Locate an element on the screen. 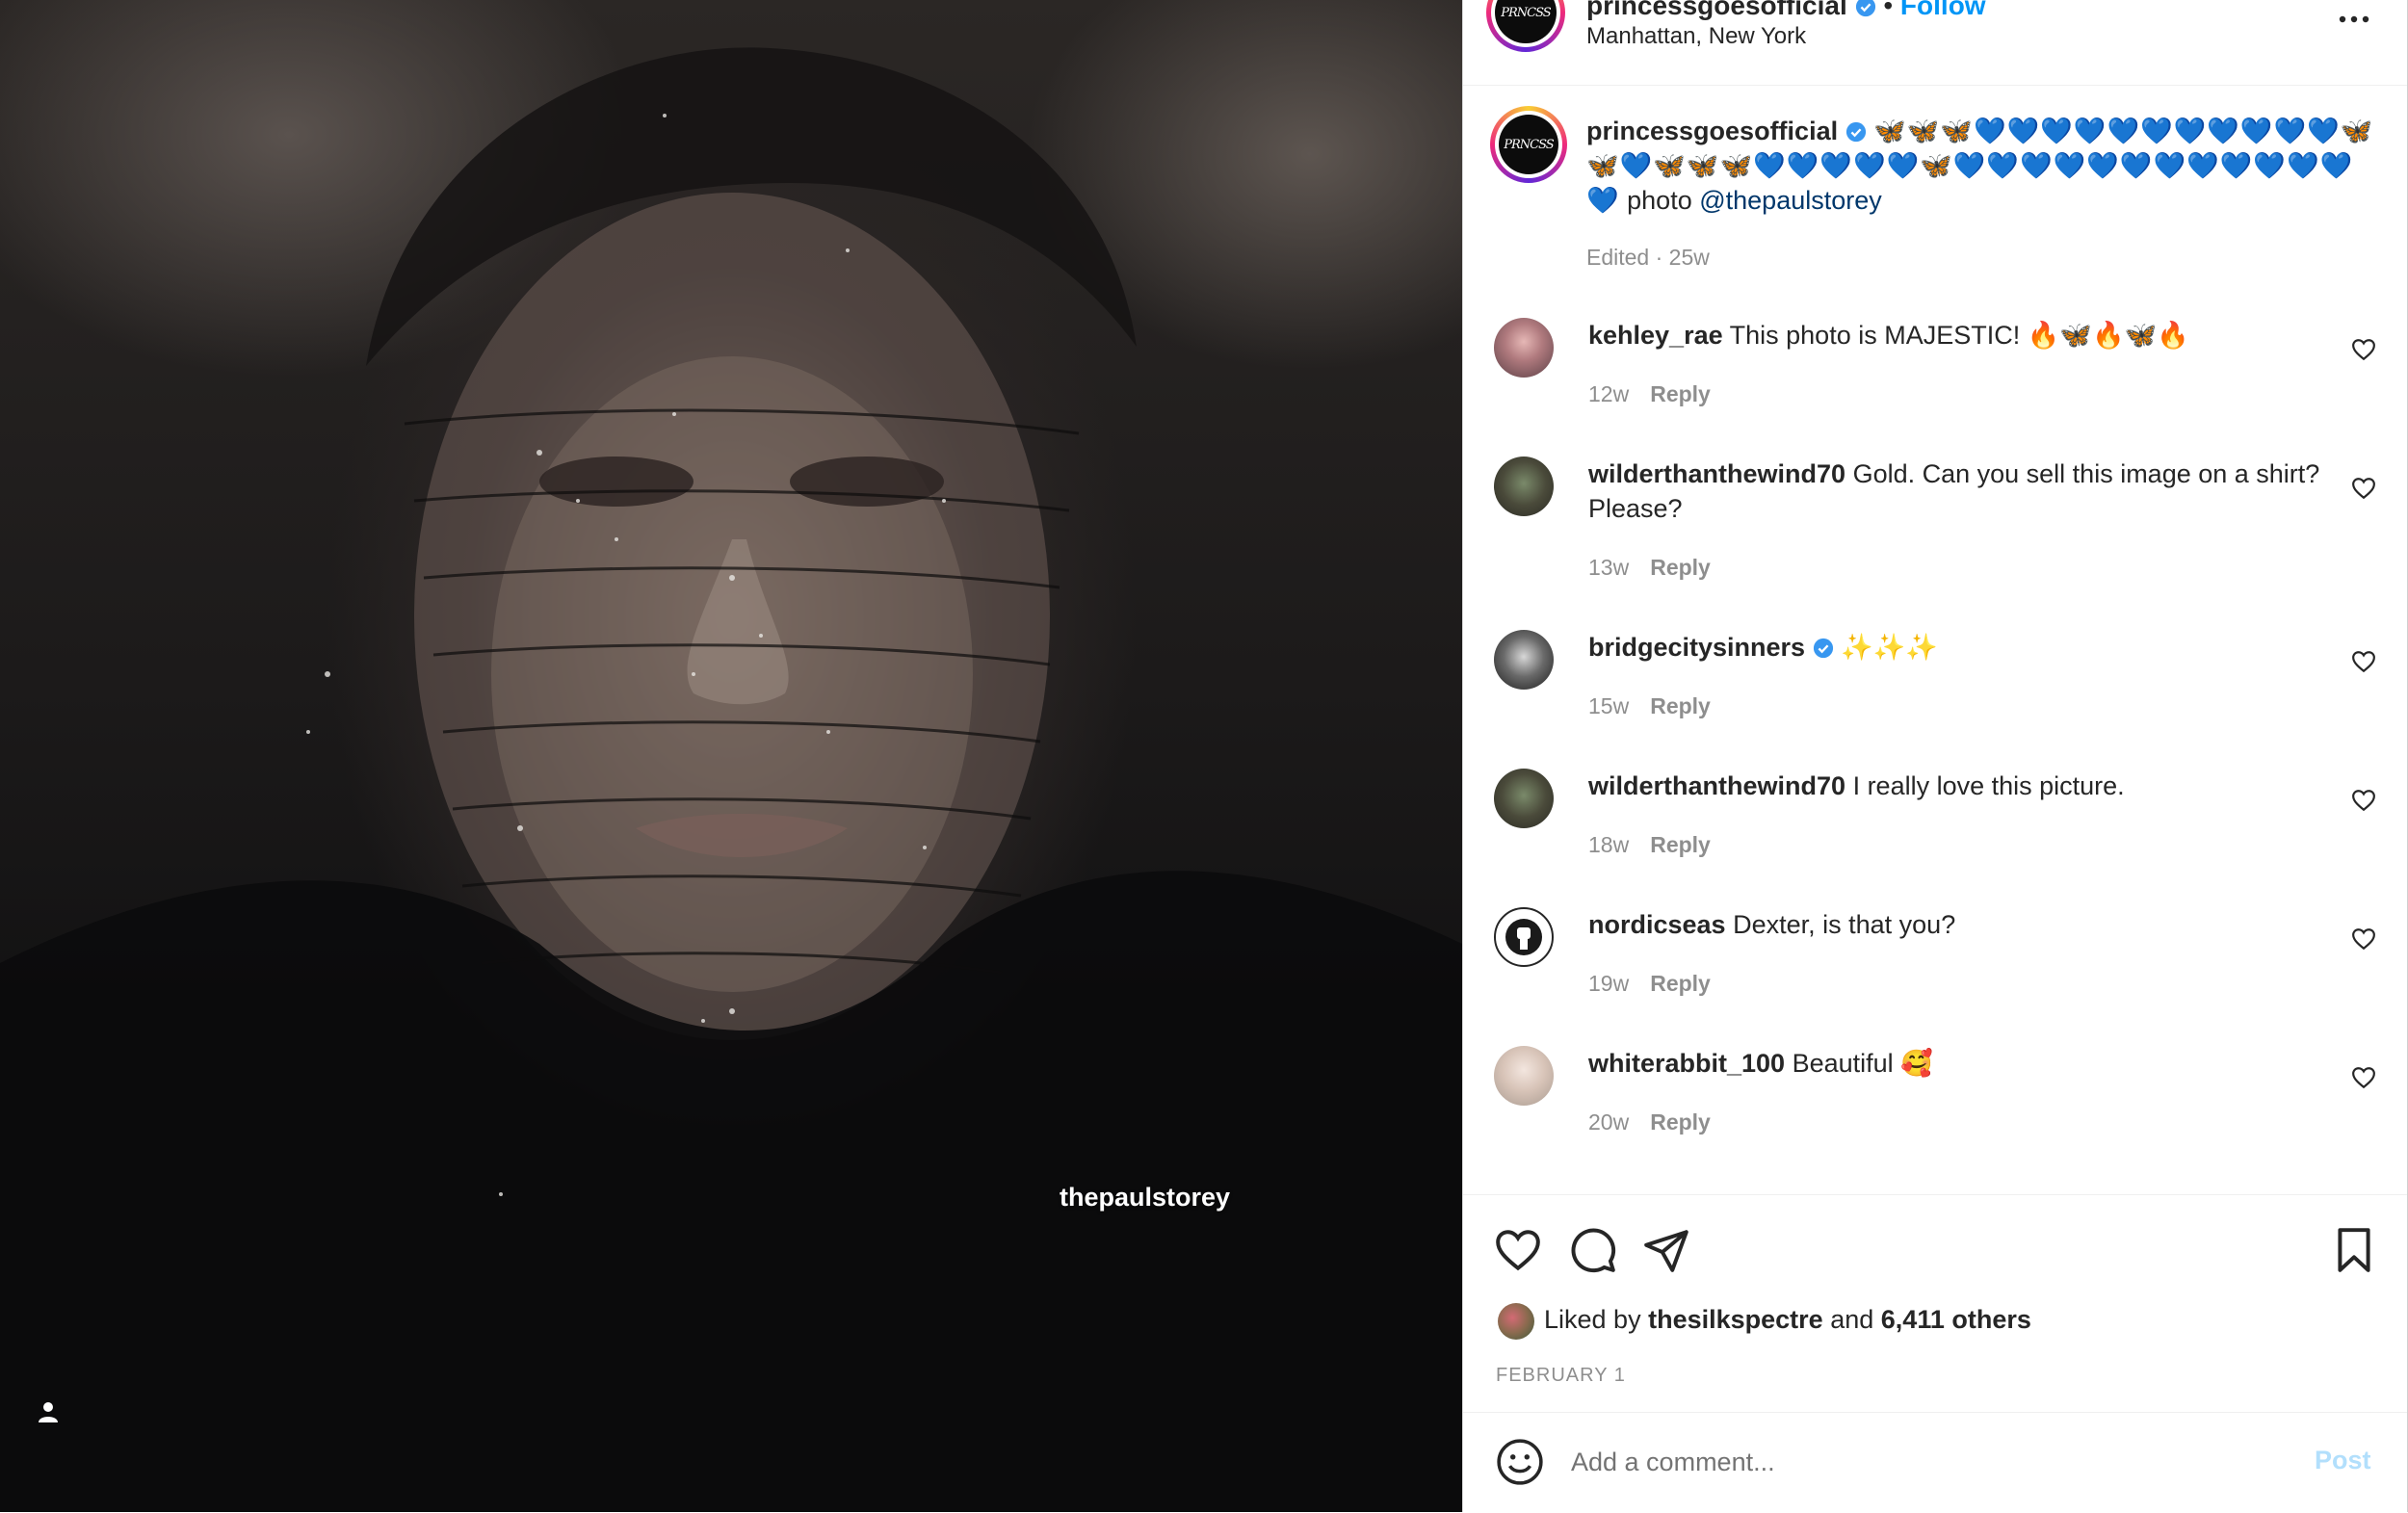 The image size is (2408, 1513). more-options-button is located at coordinates (2354, 16).